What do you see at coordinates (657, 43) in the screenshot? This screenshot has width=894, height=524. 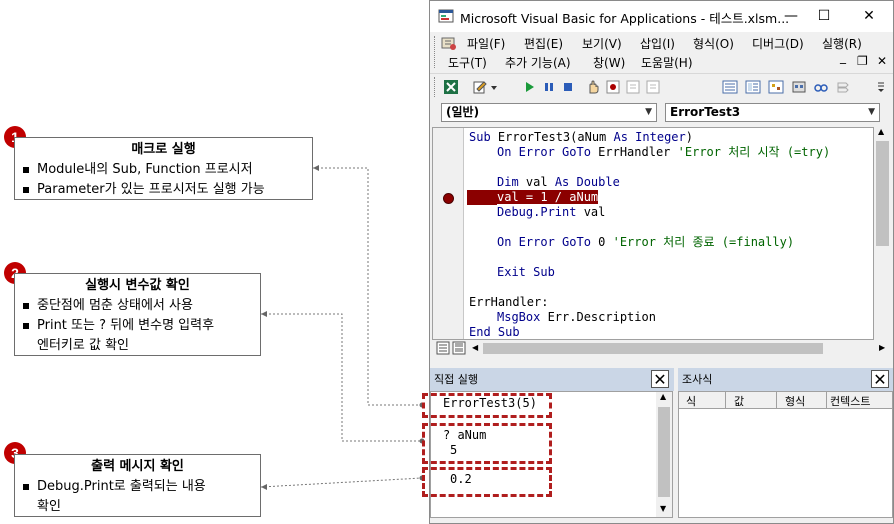 I see `menu-insert: 삽입(I)` at bounding box center [657, 43].